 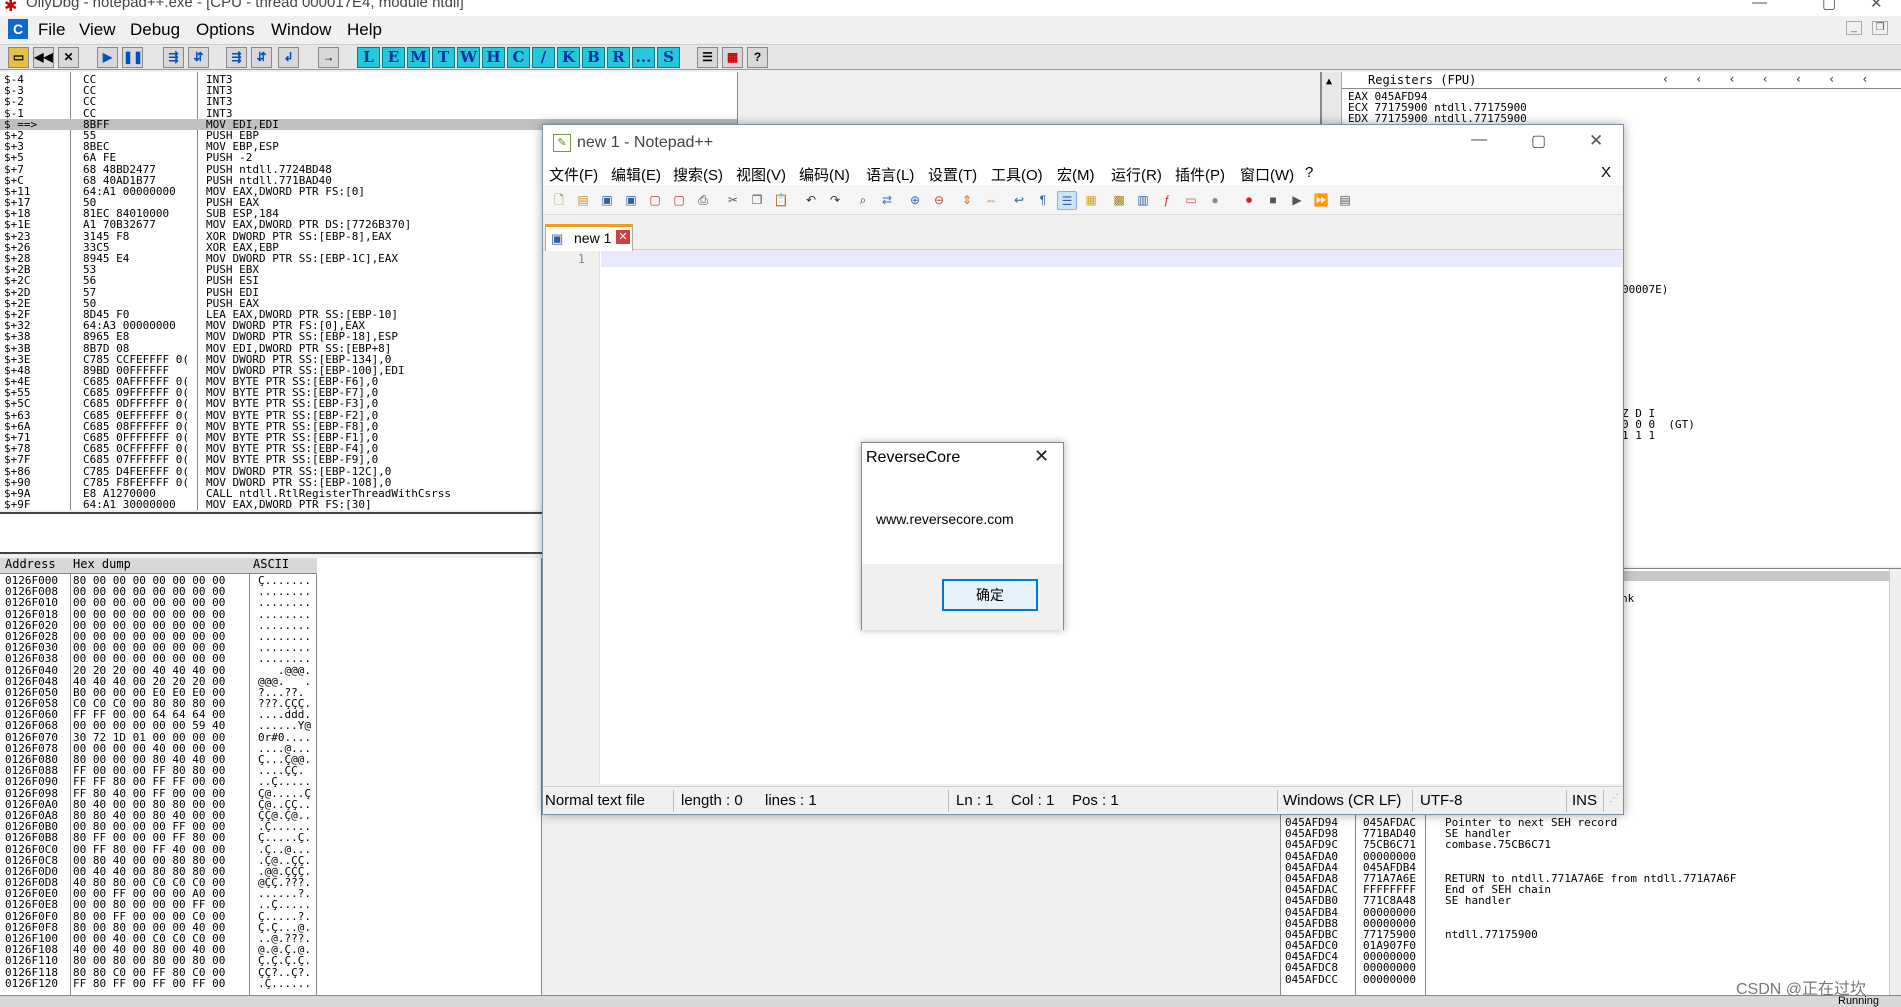 I want to click on word-wrap-icon: ↩, so click(x=1019, y=200).